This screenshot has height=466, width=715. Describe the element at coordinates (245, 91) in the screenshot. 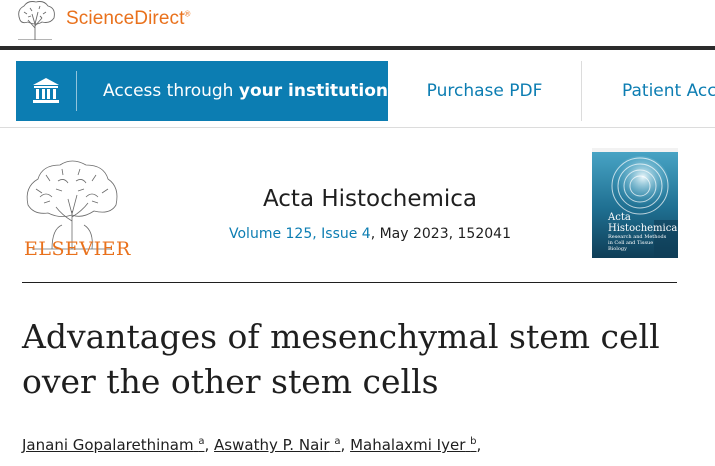

I see `access-button-label: Access through your institution` at that location.